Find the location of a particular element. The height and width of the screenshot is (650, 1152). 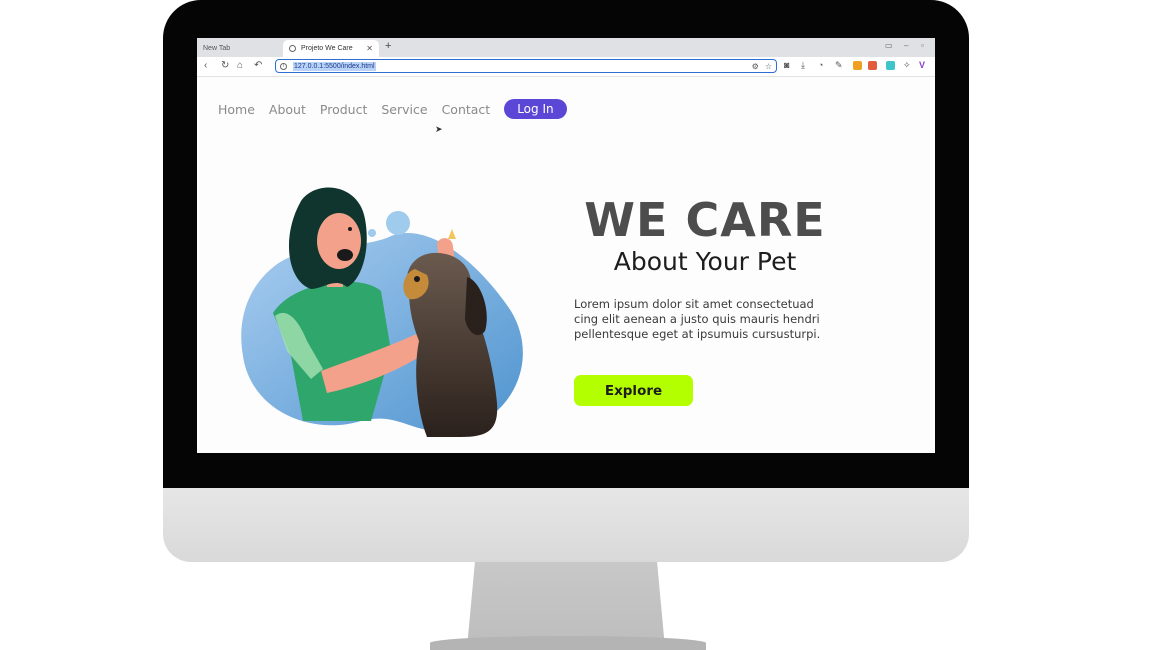

url-text: 127.0.0.1:5500/index.html is located at coordinates (334, 66).